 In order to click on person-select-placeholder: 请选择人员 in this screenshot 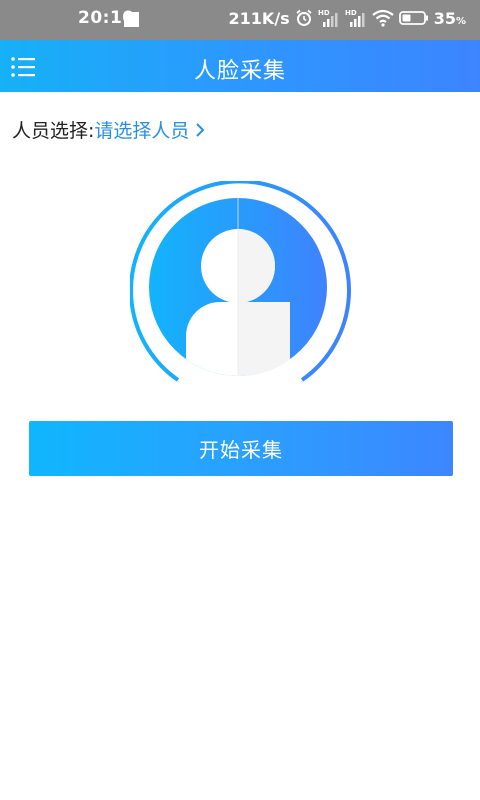, I will do `click(142, 131)`.